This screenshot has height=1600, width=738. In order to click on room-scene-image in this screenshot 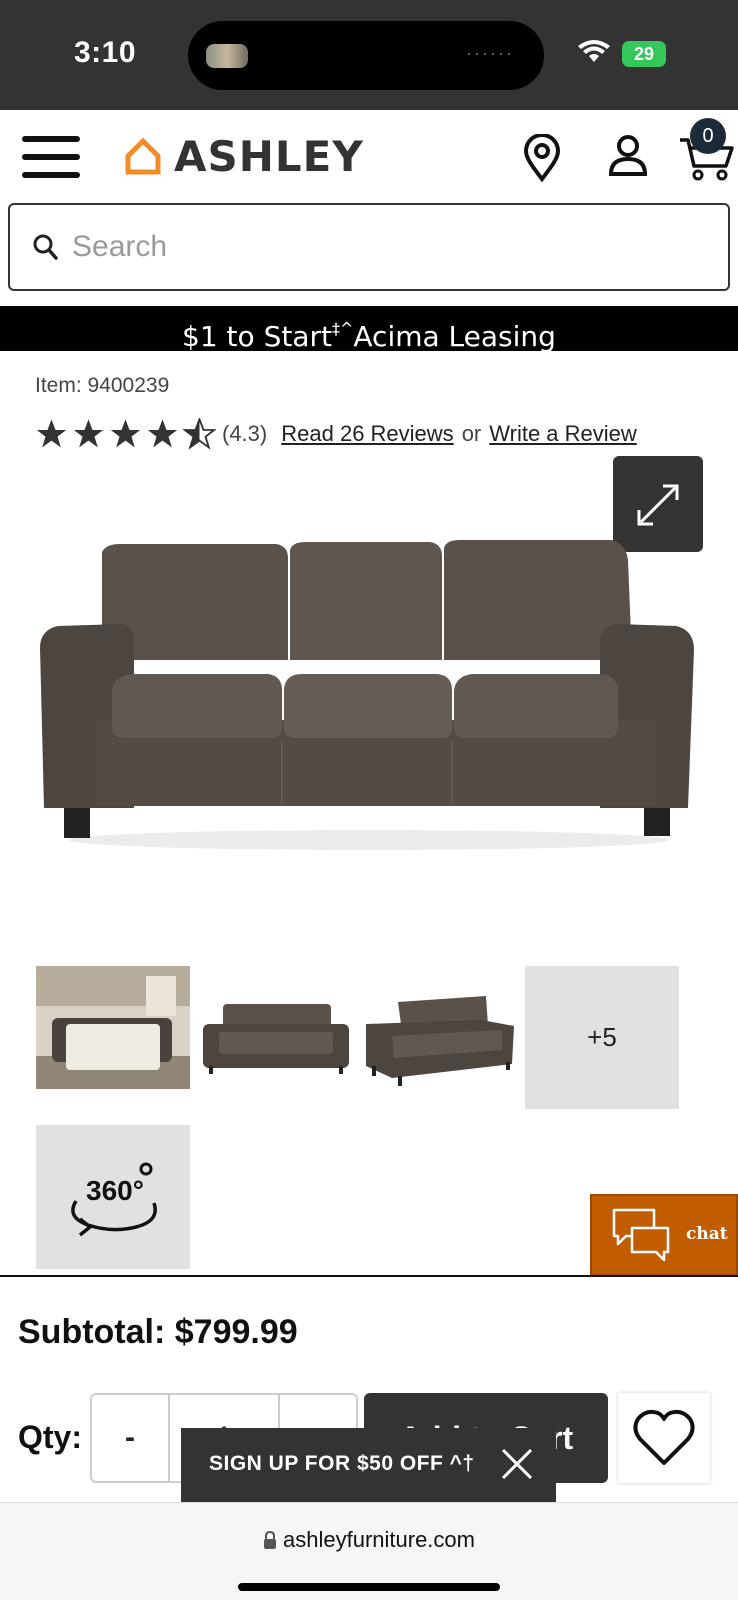, I will do `click(113, 1027)`.